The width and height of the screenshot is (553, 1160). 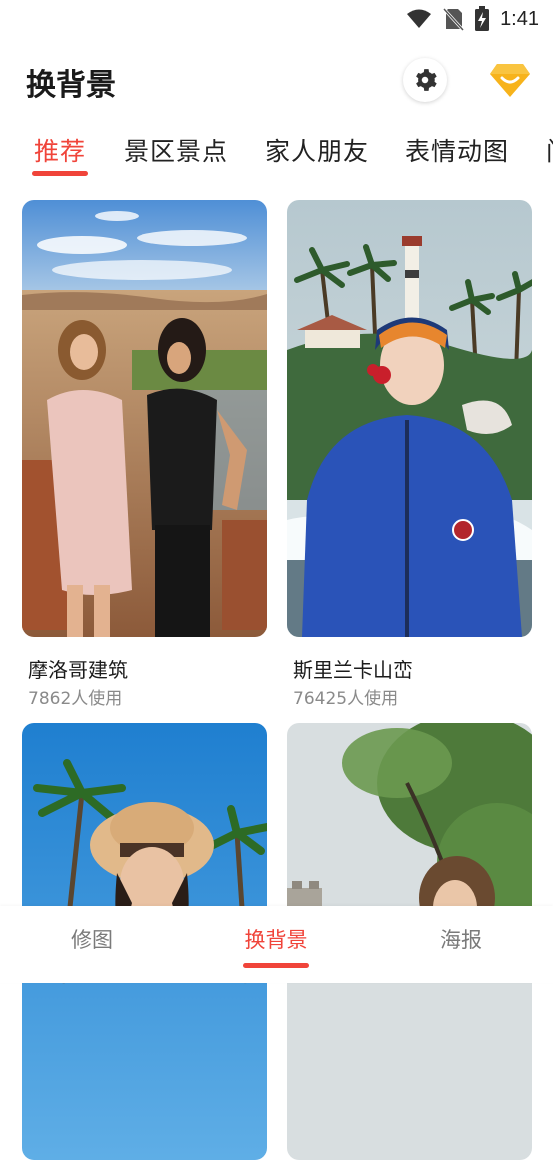 I want to click on vip-button, so click(x=510, y=80).